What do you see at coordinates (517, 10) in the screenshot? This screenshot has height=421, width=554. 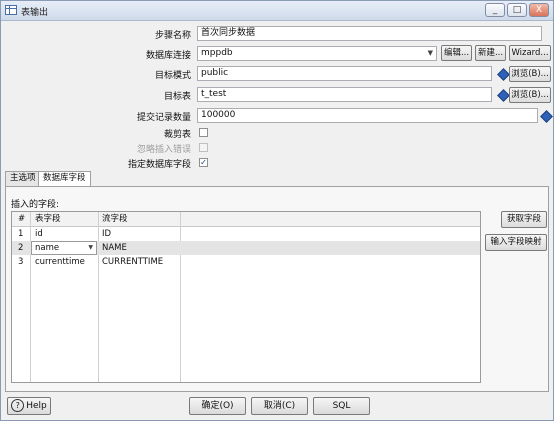 I see `maximize-button: □` at bounding box center [517, 10].